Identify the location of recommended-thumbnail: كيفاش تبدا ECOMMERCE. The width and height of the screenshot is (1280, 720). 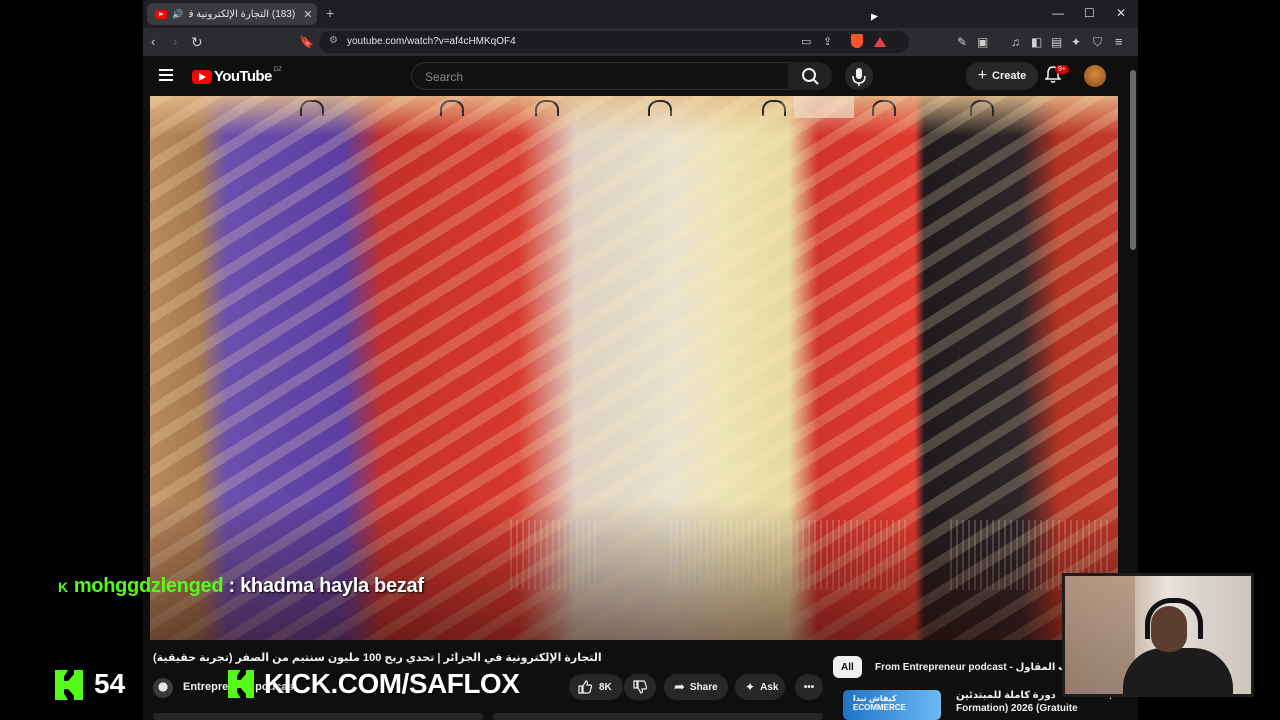
(892, 705).